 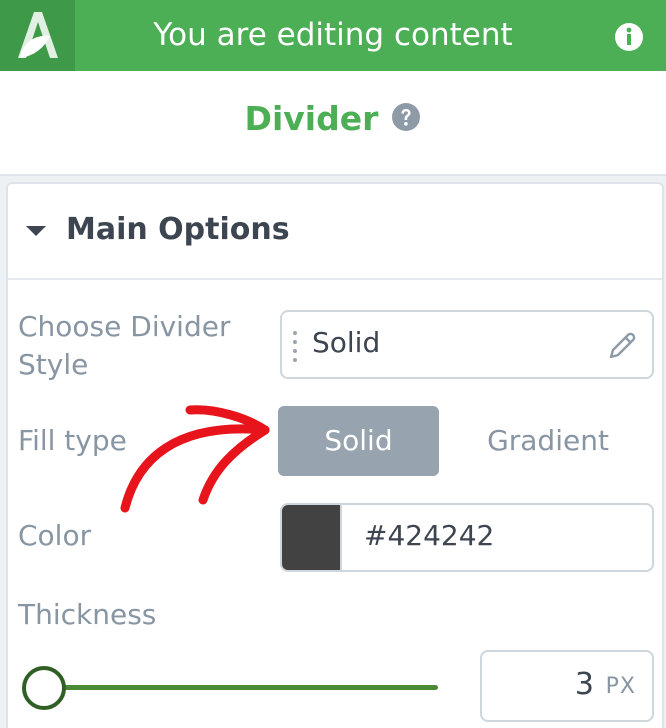 I want to click on pencil-icon, so click(x=622, y=346).